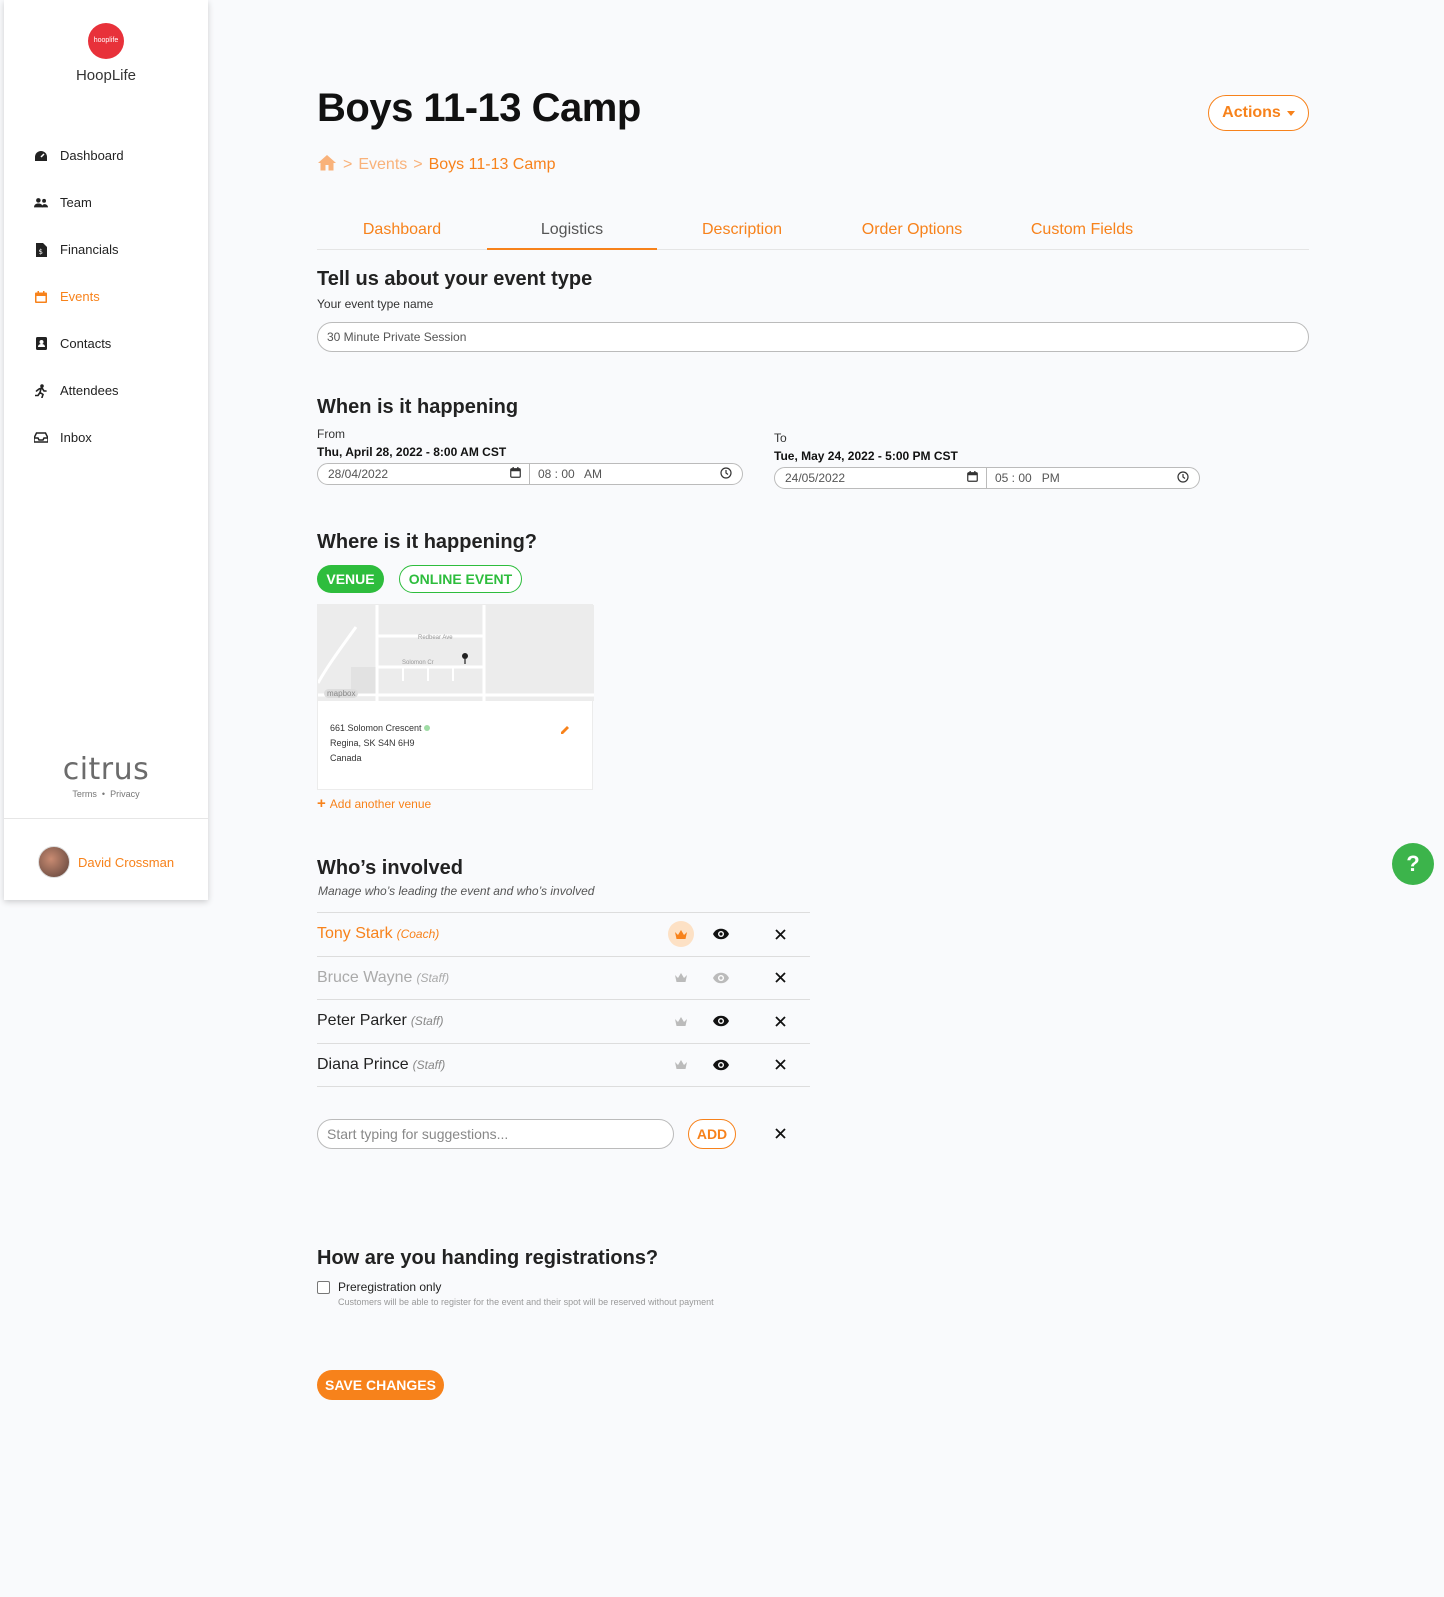 Image resolution: width=1444 pixels, height=1597 pixels. Describe the element at coordinates (1027, 478) in the screenshot. I see `to-time-value: 05 : 00 PM` at that location.